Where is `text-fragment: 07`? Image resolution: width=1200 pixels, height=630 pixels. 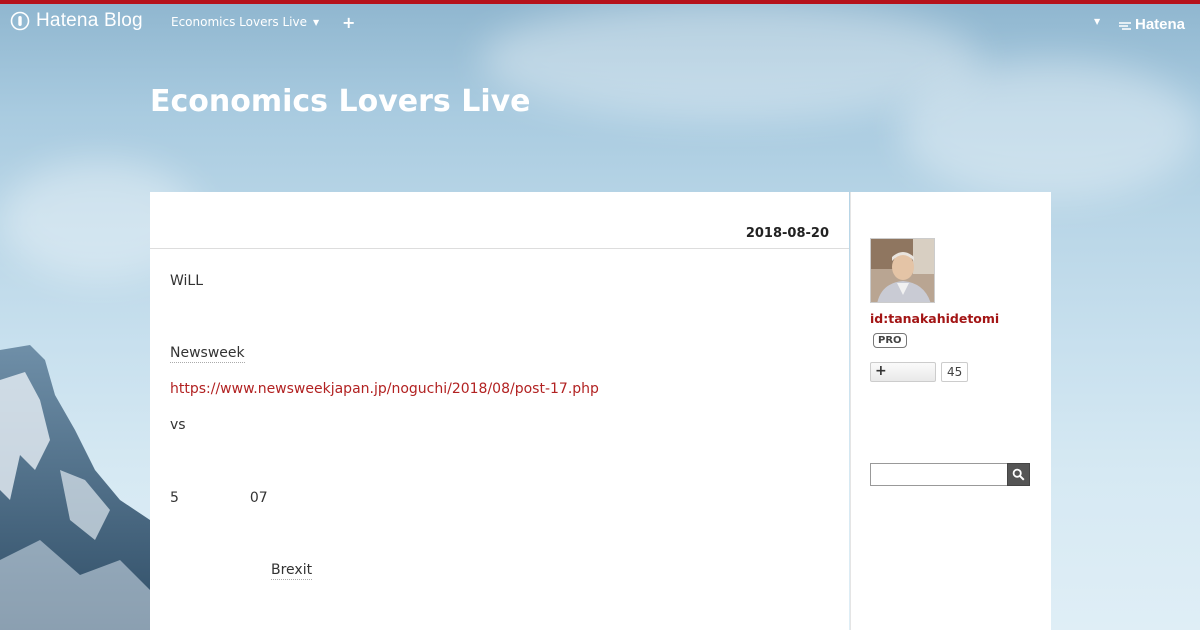
text-fragment: 07 is located at coordinates (258, 498).